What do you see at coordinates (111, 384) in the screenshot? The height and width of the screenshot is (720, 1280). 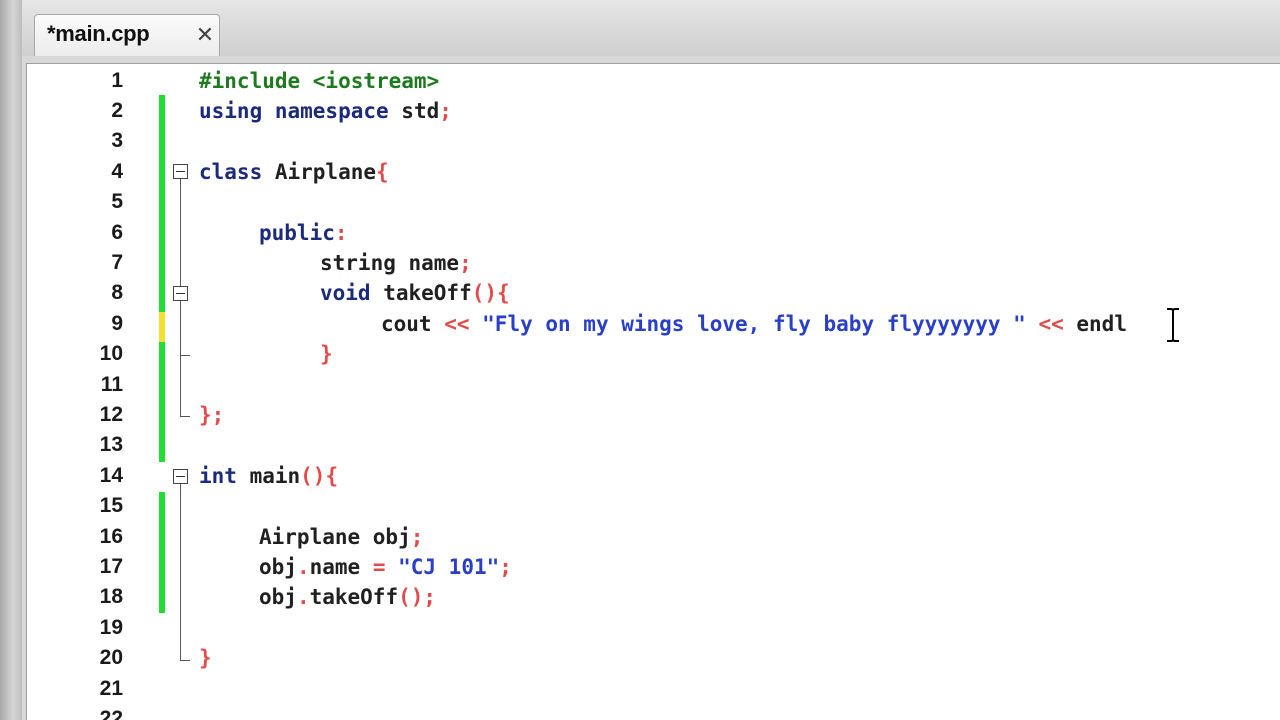 I see `line-number: 11` at bounding box center [111, 384].